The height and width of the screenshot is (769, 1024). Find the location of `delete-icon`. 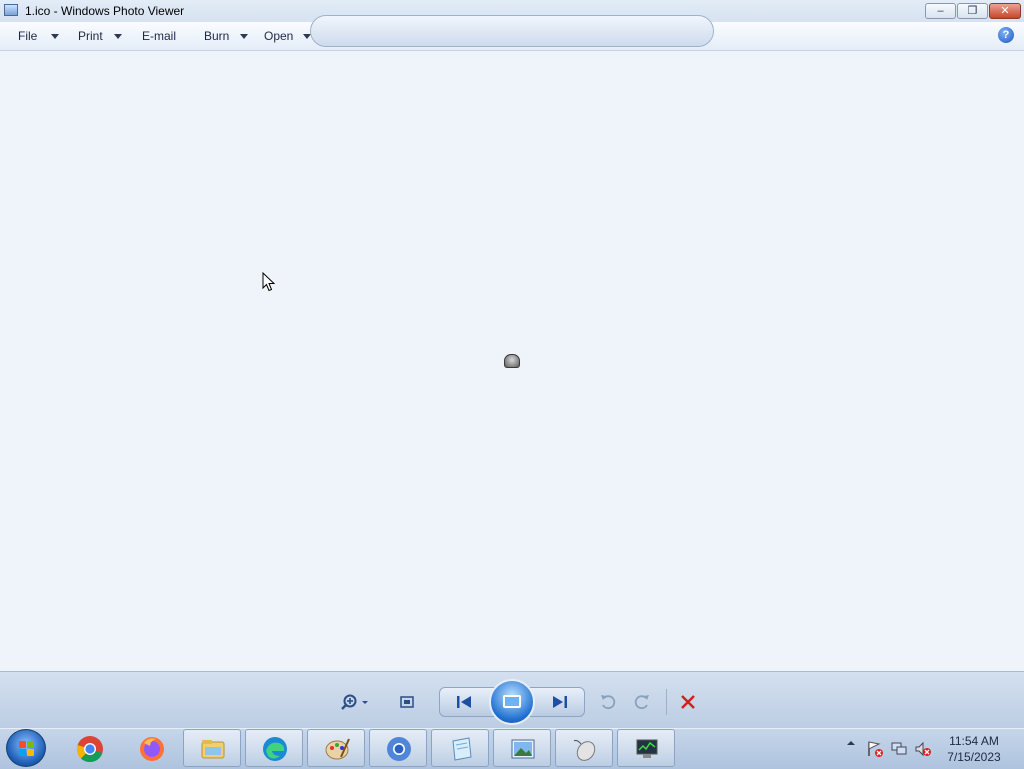

delete-icon is located at coordinates (688, 702).